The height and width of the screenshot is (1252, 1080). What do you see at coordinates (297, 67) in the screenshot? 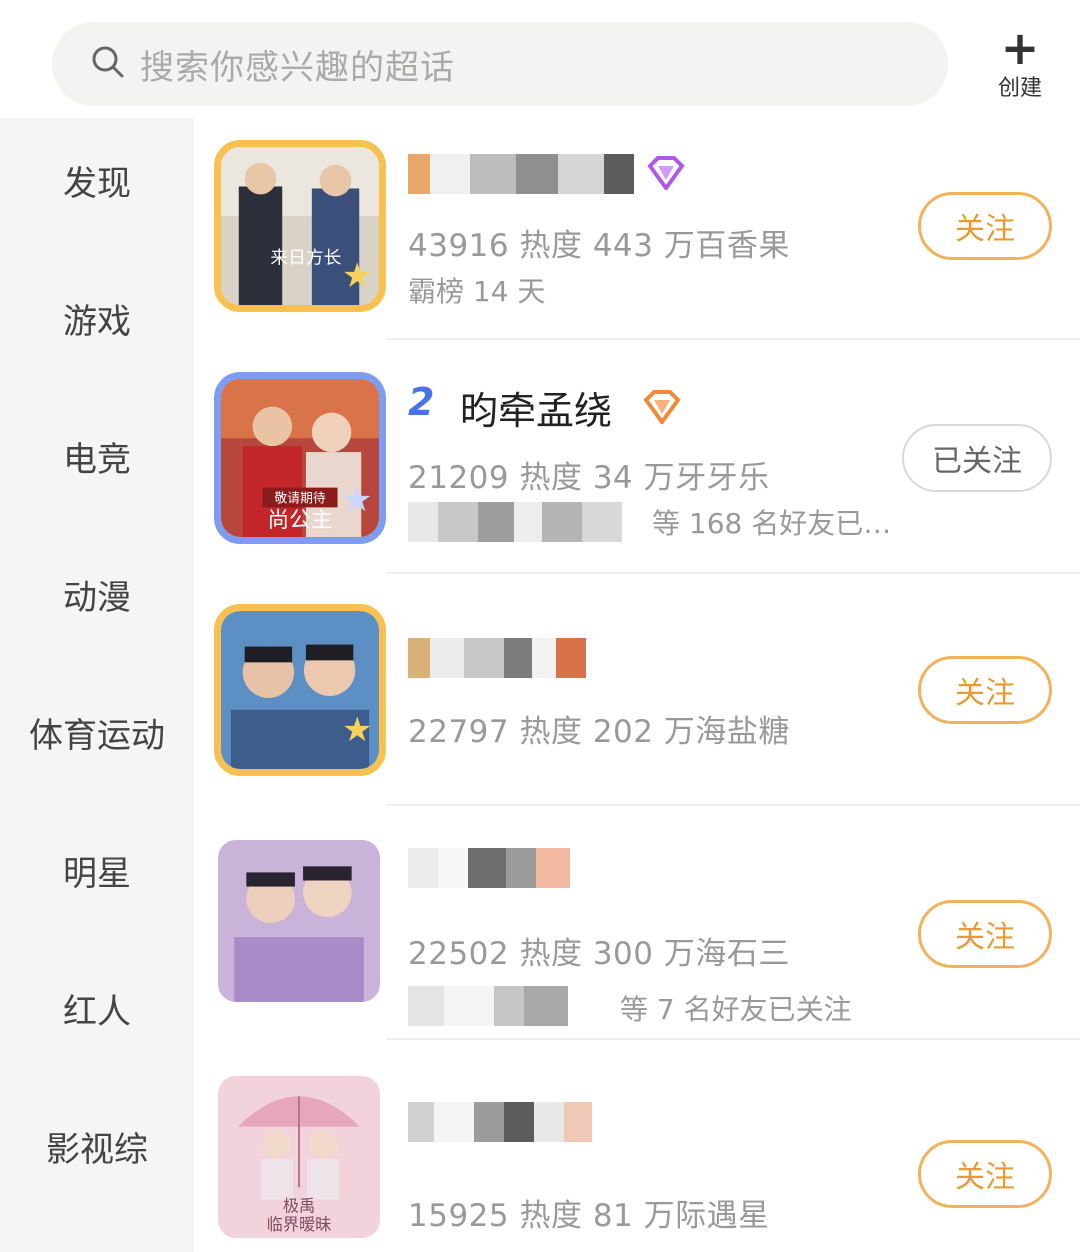
I see `search-placeholder: 搜索你感兴趣的超话` at bounding box center [297, 67].